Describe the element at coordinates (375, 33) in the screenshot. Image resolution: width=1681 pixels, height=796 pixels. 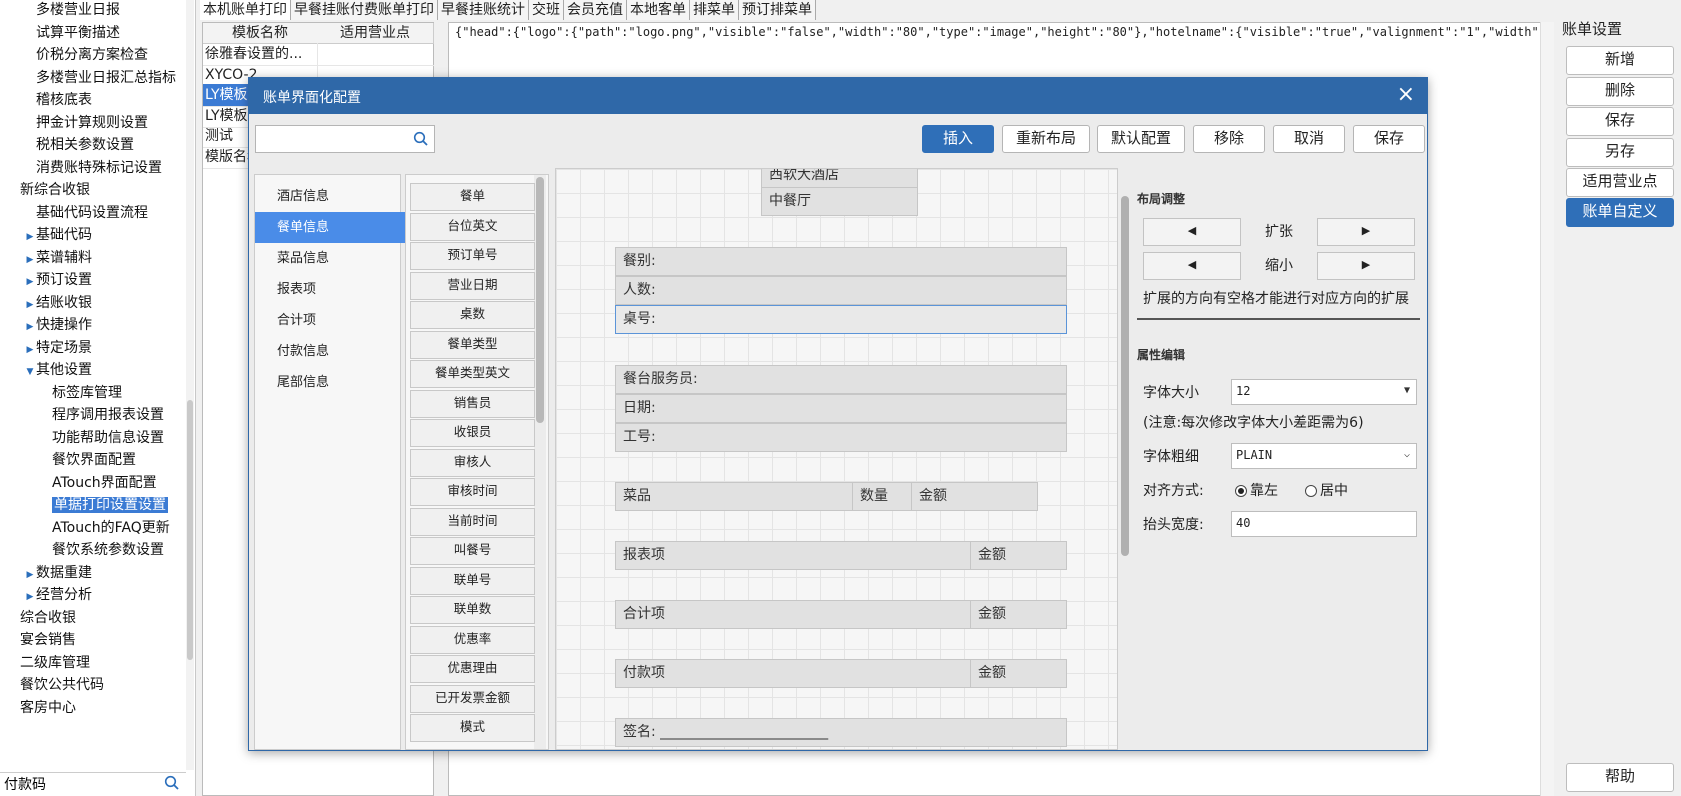
I see `column-header-outlet: 适用营业点` at that location.